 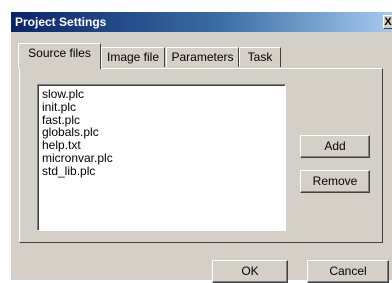 I want to click on title-bar: Project Settings X, so click(x=201, y=22).